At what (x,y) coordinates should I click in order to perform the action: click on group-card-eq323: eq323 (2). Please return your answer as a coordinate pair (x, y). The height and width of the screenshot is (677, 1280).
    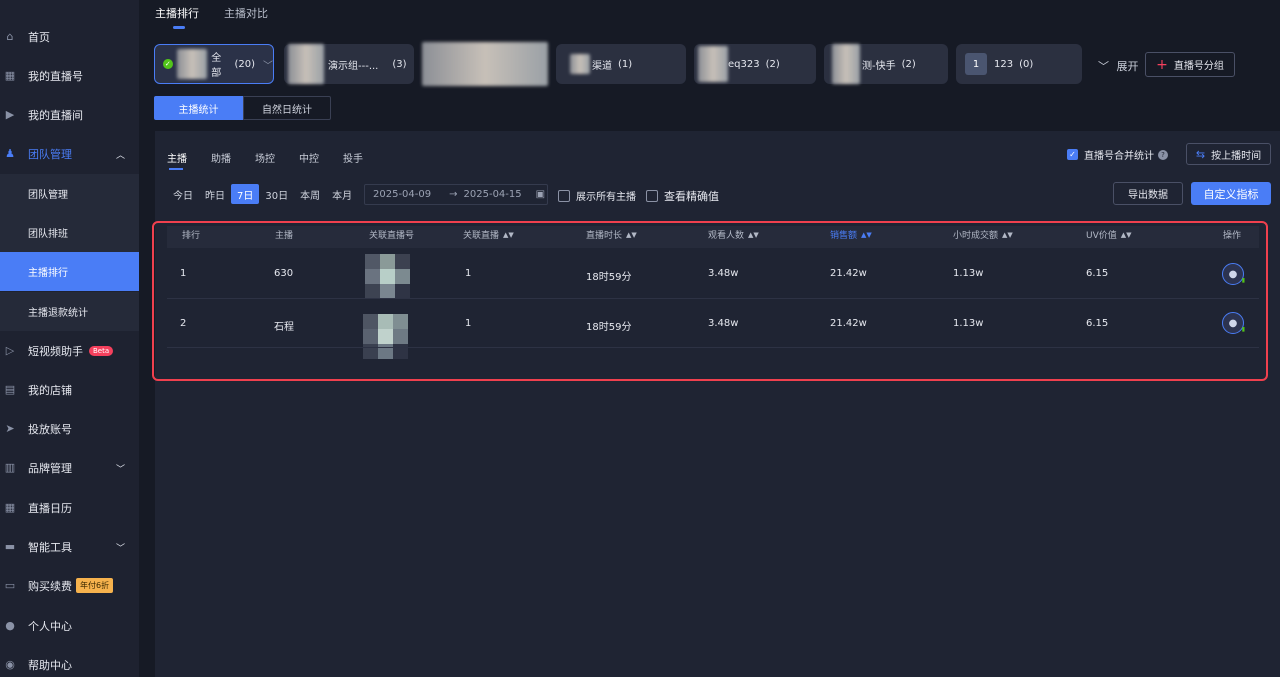
    Looking at the image, I should click on (755, 64).